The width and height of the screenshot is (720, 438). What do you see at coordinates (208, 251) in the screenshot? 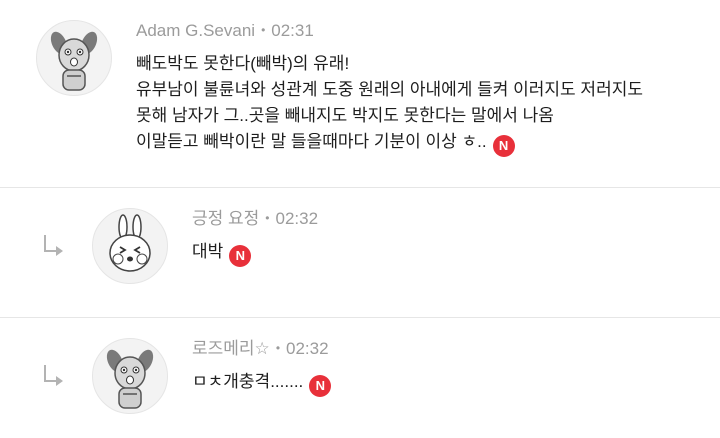
I see `comment-text-line: 대박` at bounding box center [208, 251].